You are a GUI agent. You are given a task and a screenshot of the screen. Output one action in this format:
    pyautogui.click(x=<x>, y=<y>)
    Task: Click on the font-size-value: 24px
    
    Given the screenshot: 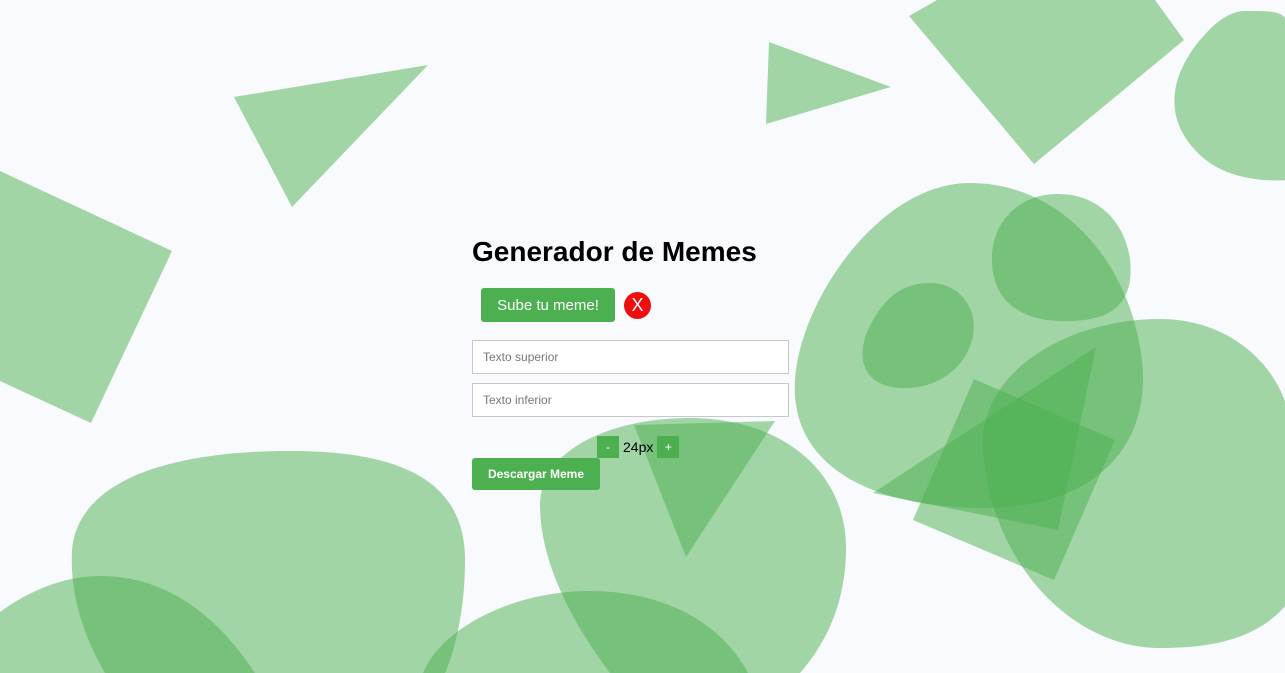 What is the action you would take?
    pyautogui.click(x=638, y=447)
    